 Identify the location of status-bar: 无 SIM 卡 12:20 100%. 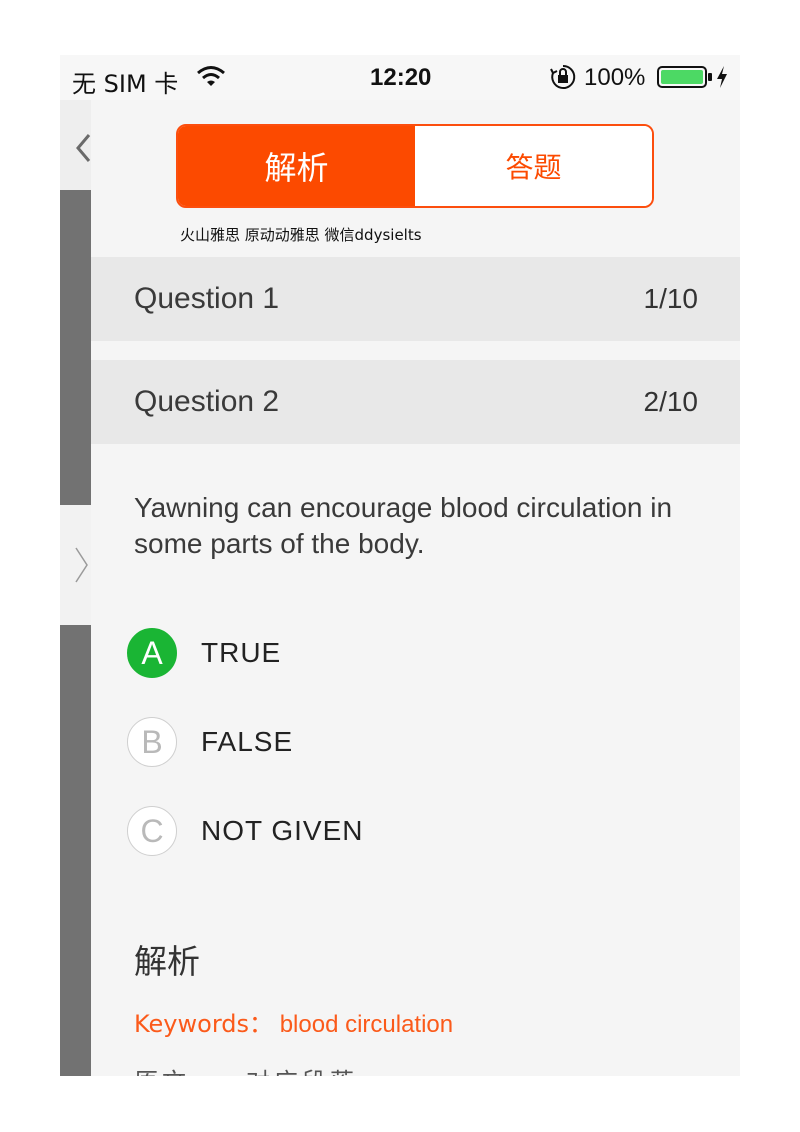
(400, 77).